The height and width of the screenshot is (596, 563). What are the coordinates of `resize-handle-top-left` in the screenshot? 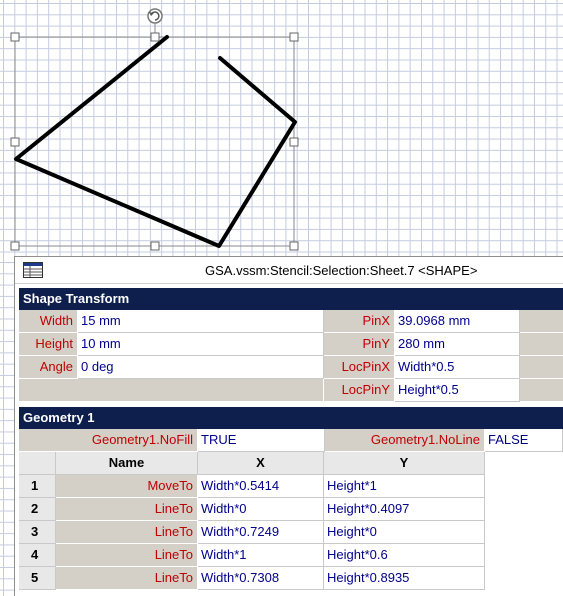 It's located at (15, 37).